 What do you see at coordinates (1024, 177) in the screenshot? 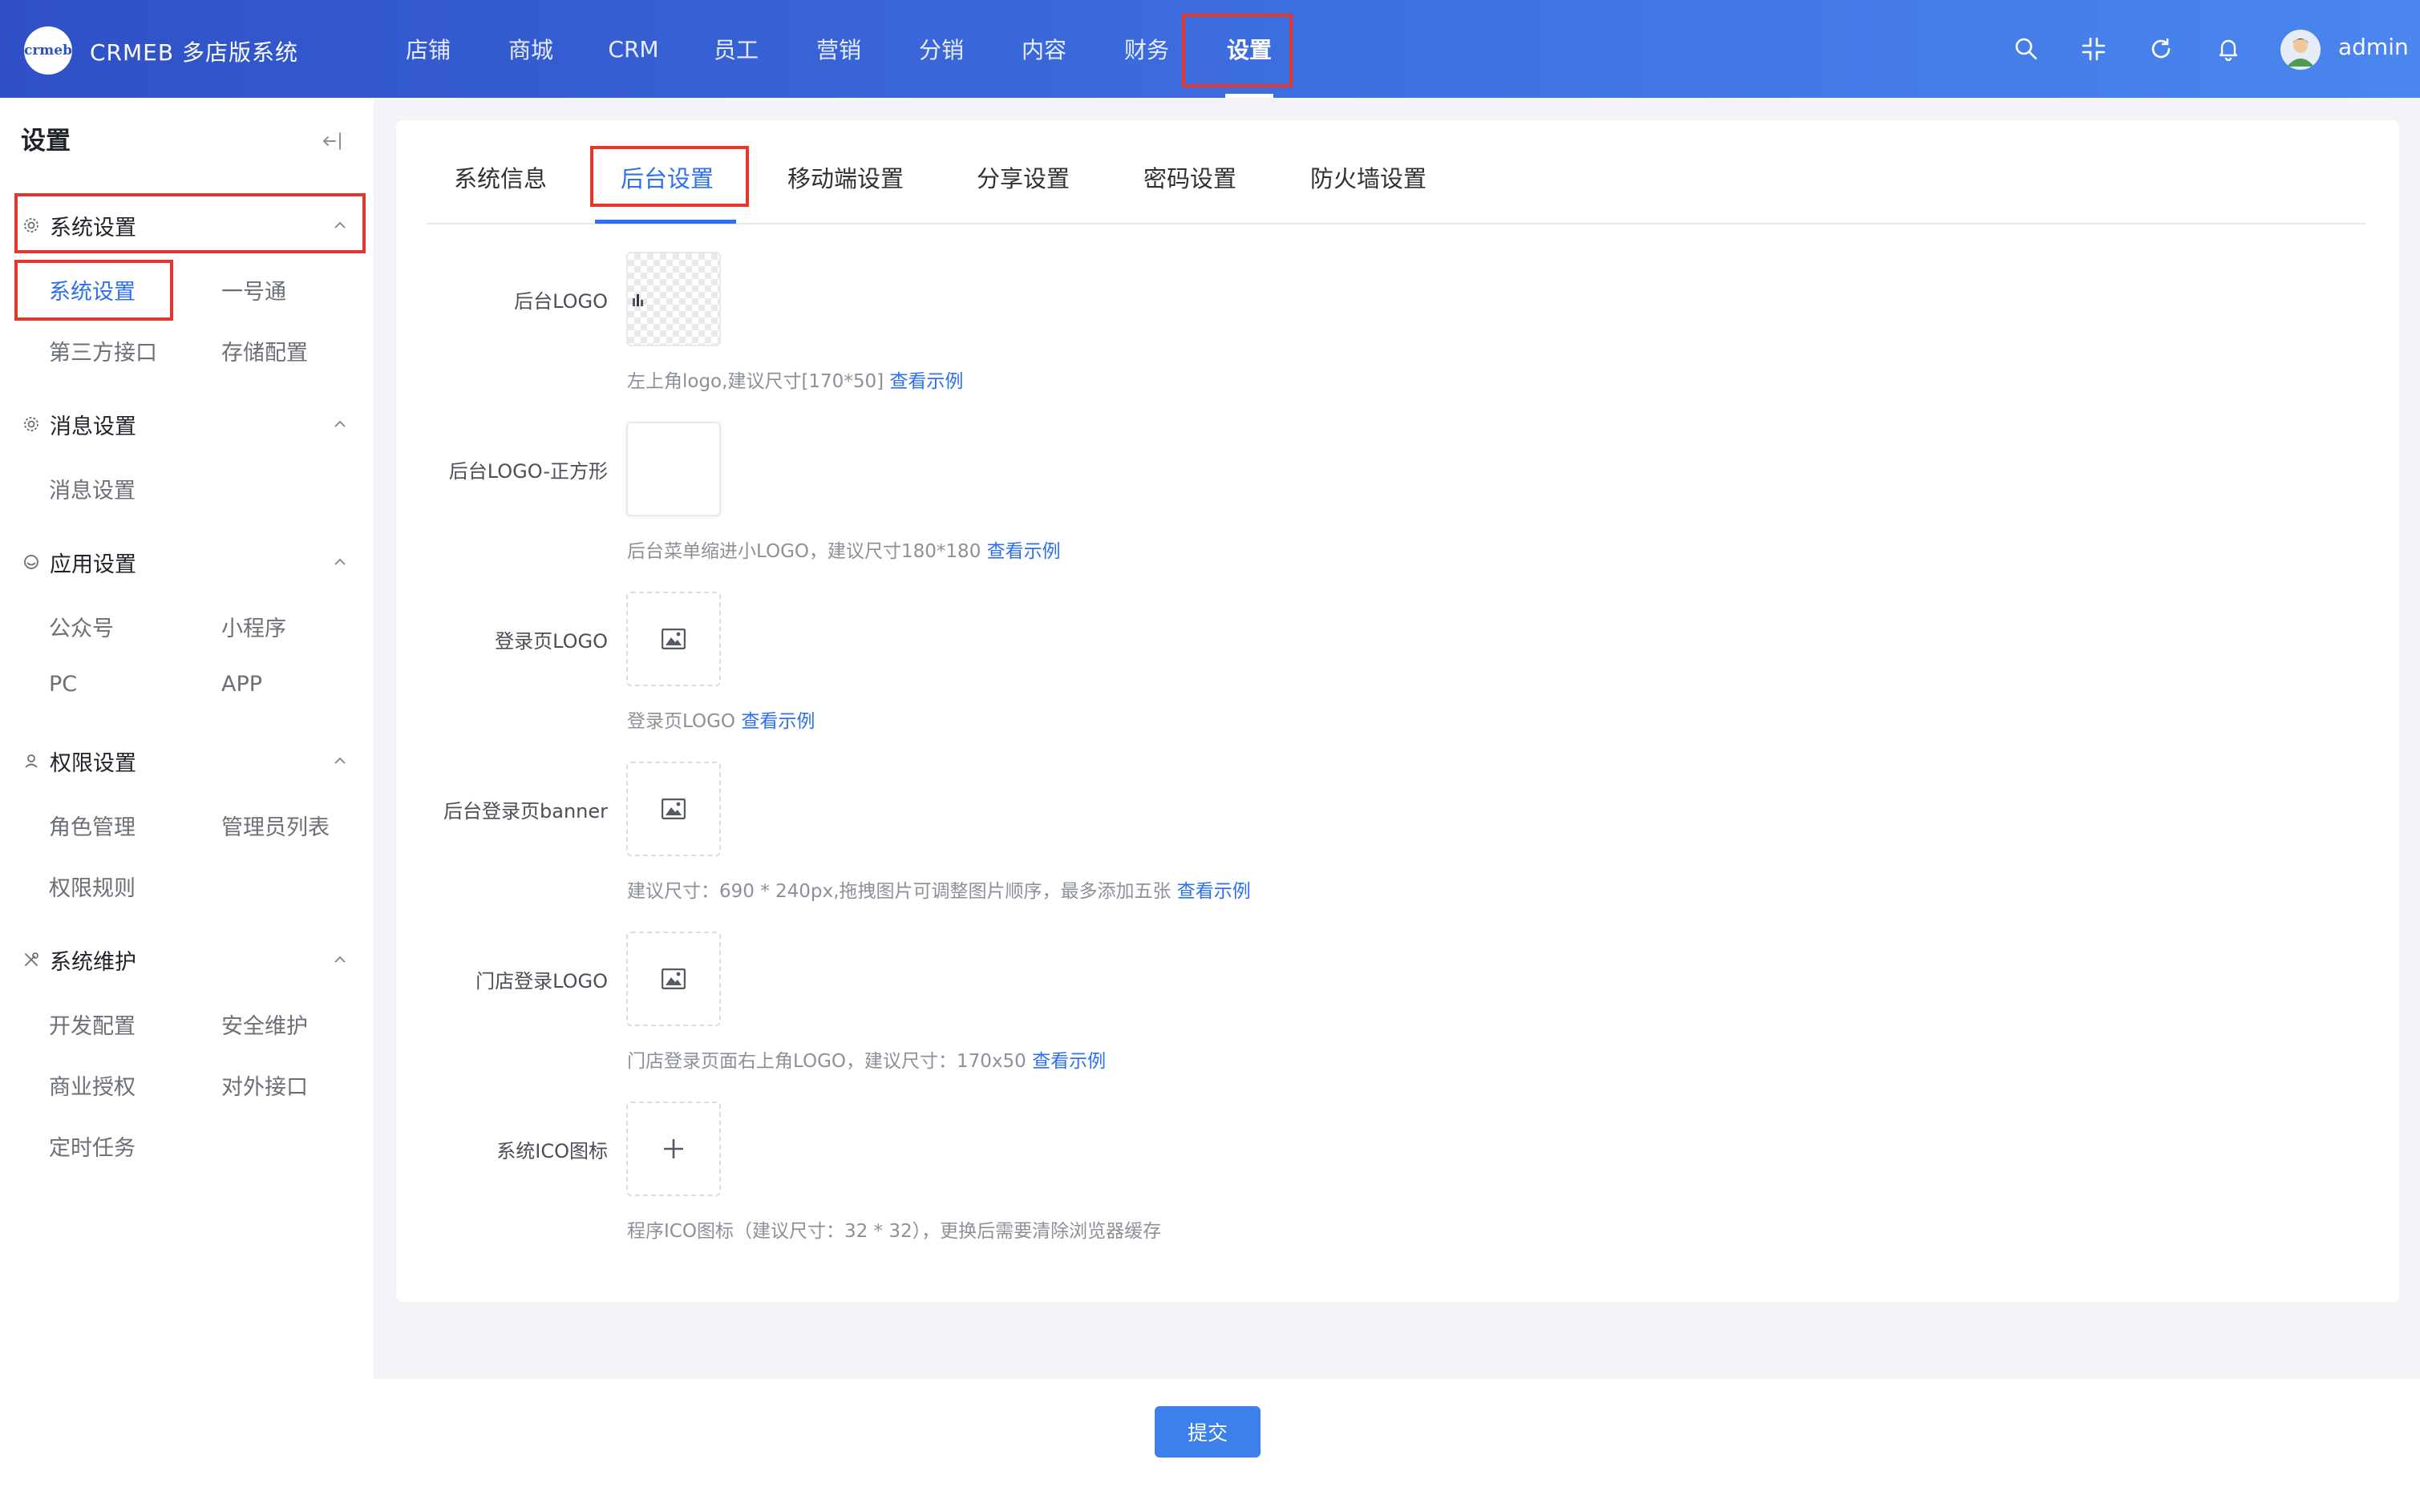
I see `tab-share-settings: 分享设置` at bounding box center [1024, 177].